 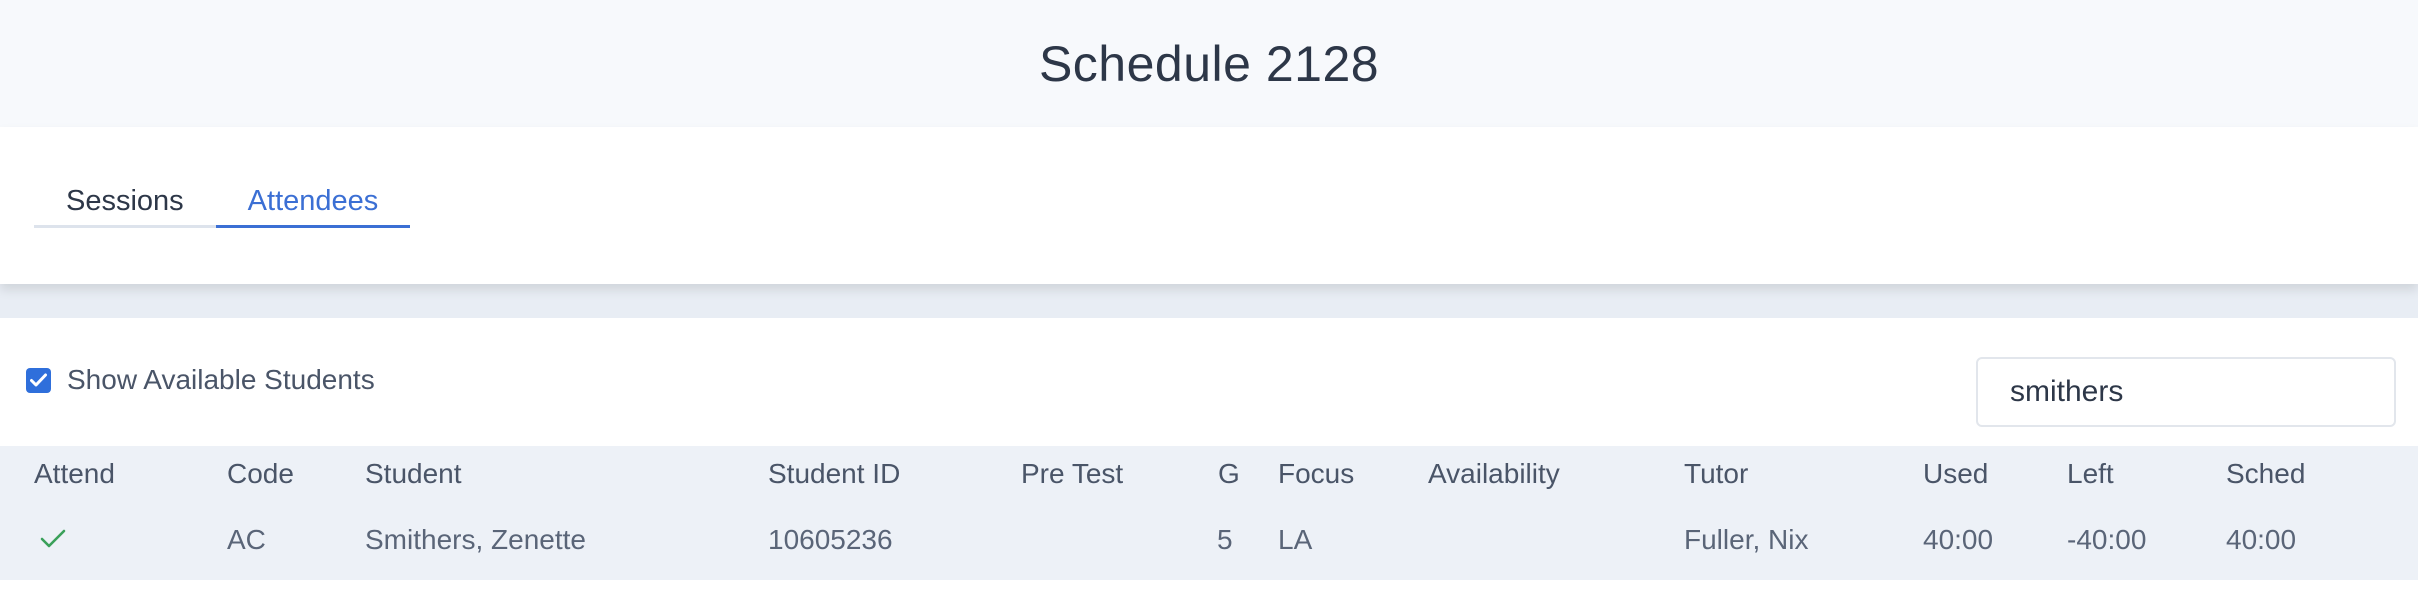 I want to click on tab-attendees: Attendees, so click(x=313, y=204).